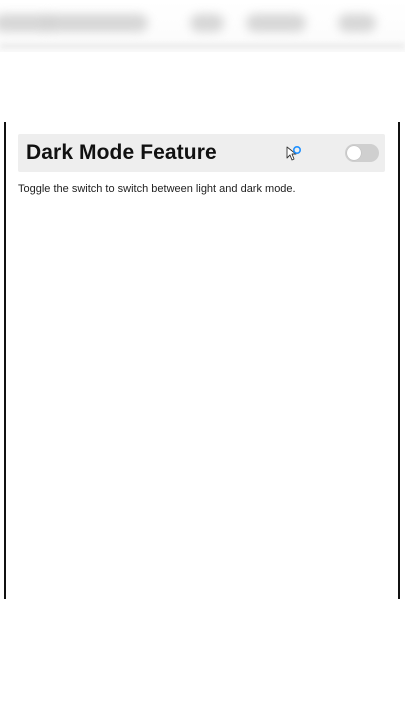 The image size is (405, 720). I want to click on page-title: Dark Mode Feature, so click(121, 152).